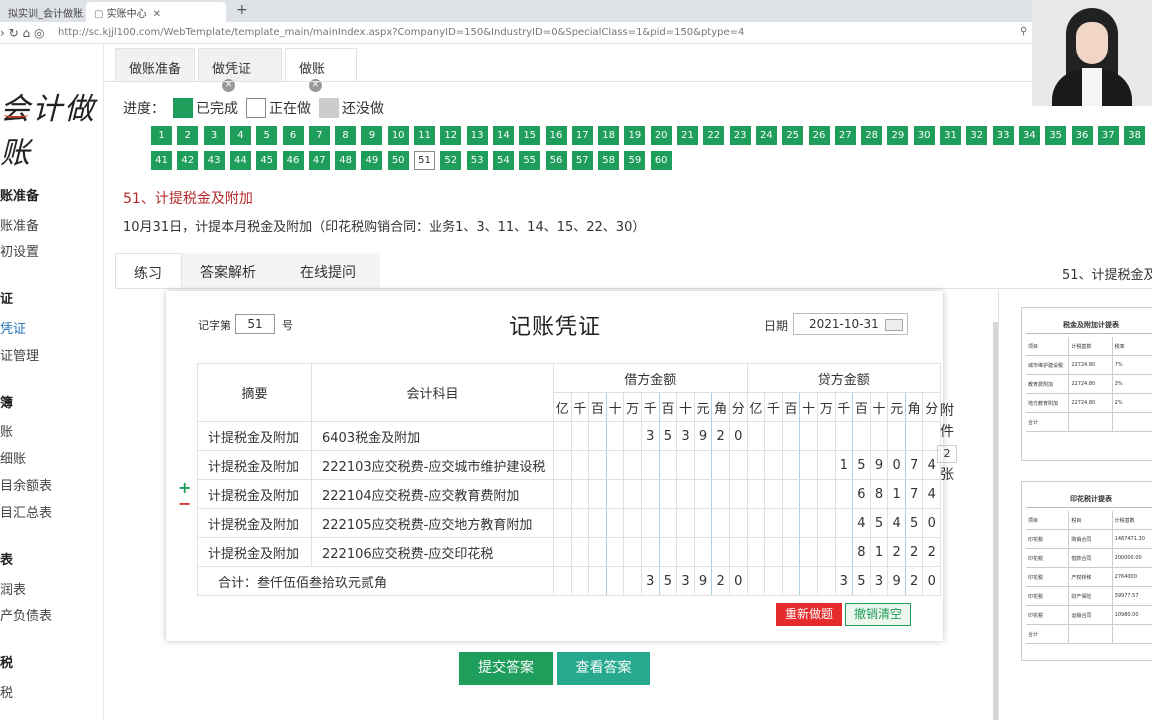 This screenshot has width=1152, height=720. What do you see at coordinates (995, 521) in the screenshot?
I see `scrollbar` at bounding box center [995, 521].